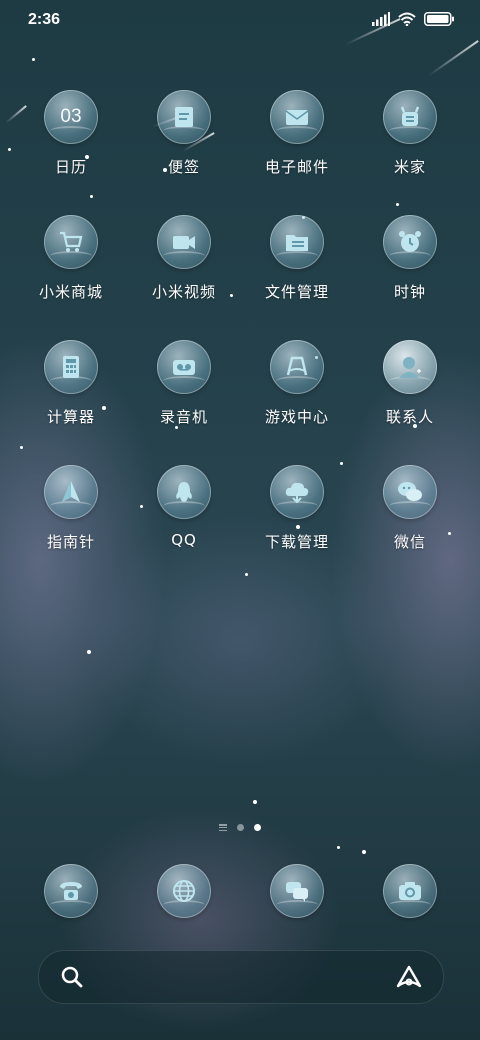  I want to click on app-label: 电子邮件, so click(296, 167).